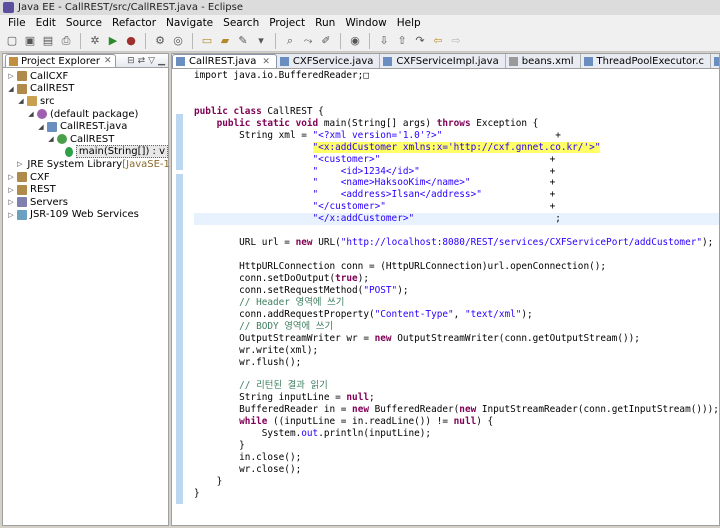  I want to click on code-token: "Content-Type", so click(414, 314).